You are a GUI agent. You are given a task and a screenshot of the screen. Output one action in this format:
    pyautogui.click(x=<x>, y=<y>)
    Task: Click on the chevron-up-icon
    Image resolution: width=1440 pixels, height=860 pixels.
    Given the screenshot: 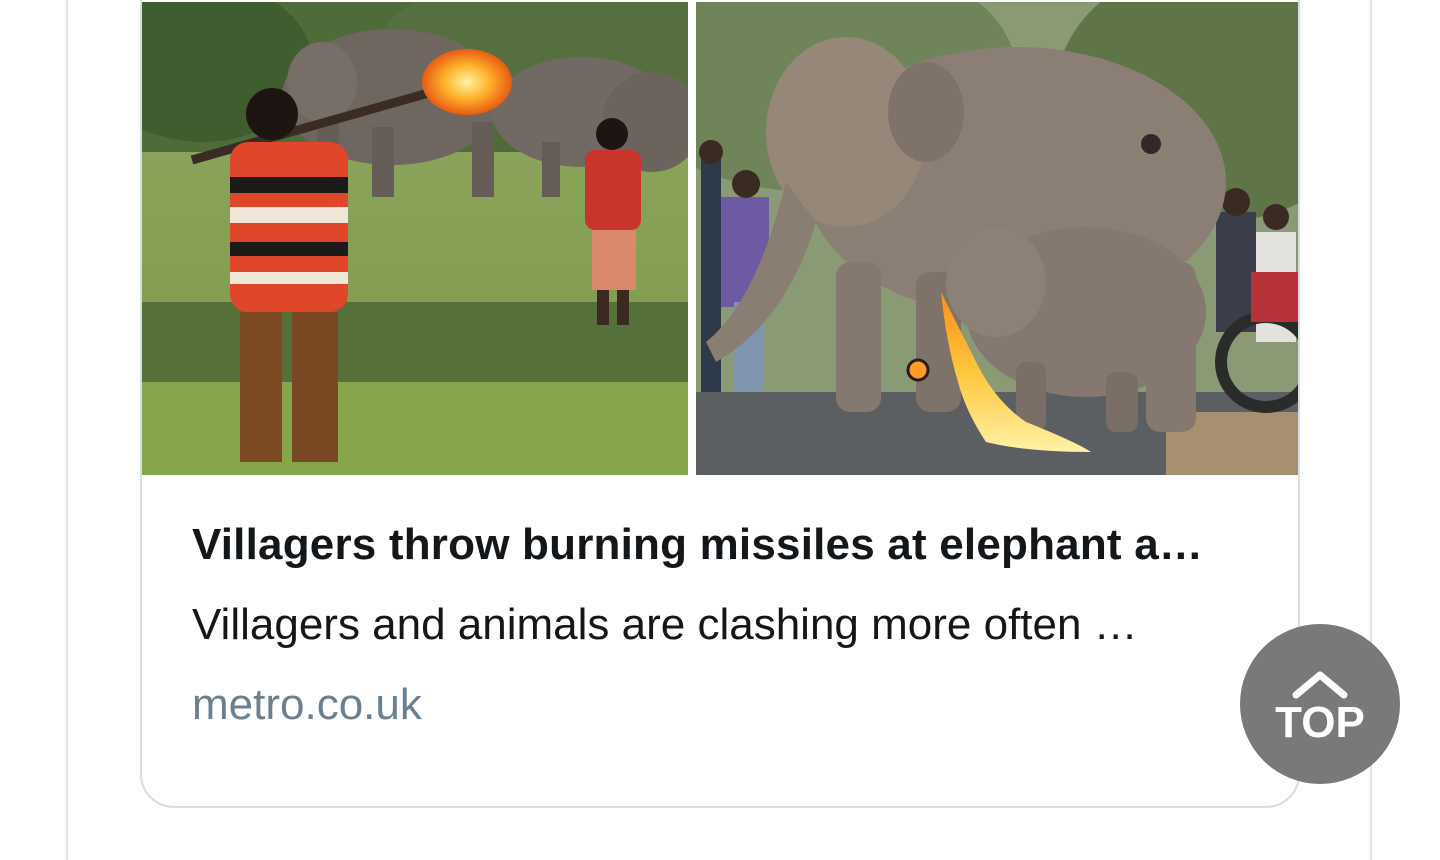 What is the action you would take?
    pyautogui.click(x=1320, y=685)
    